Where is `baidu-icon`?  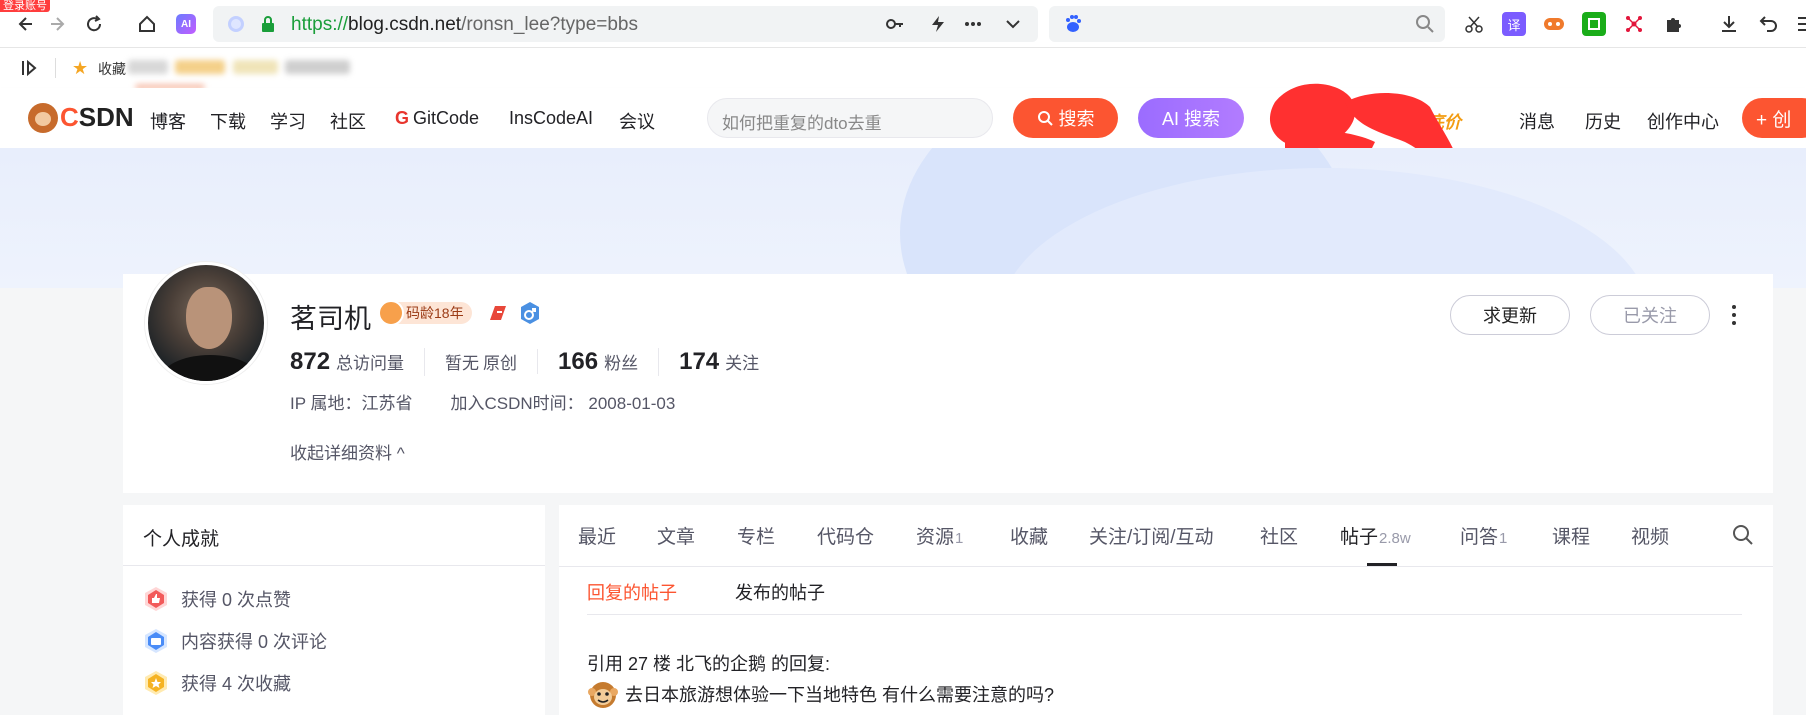 baidu-icon is located at coordinates (1073, 24).